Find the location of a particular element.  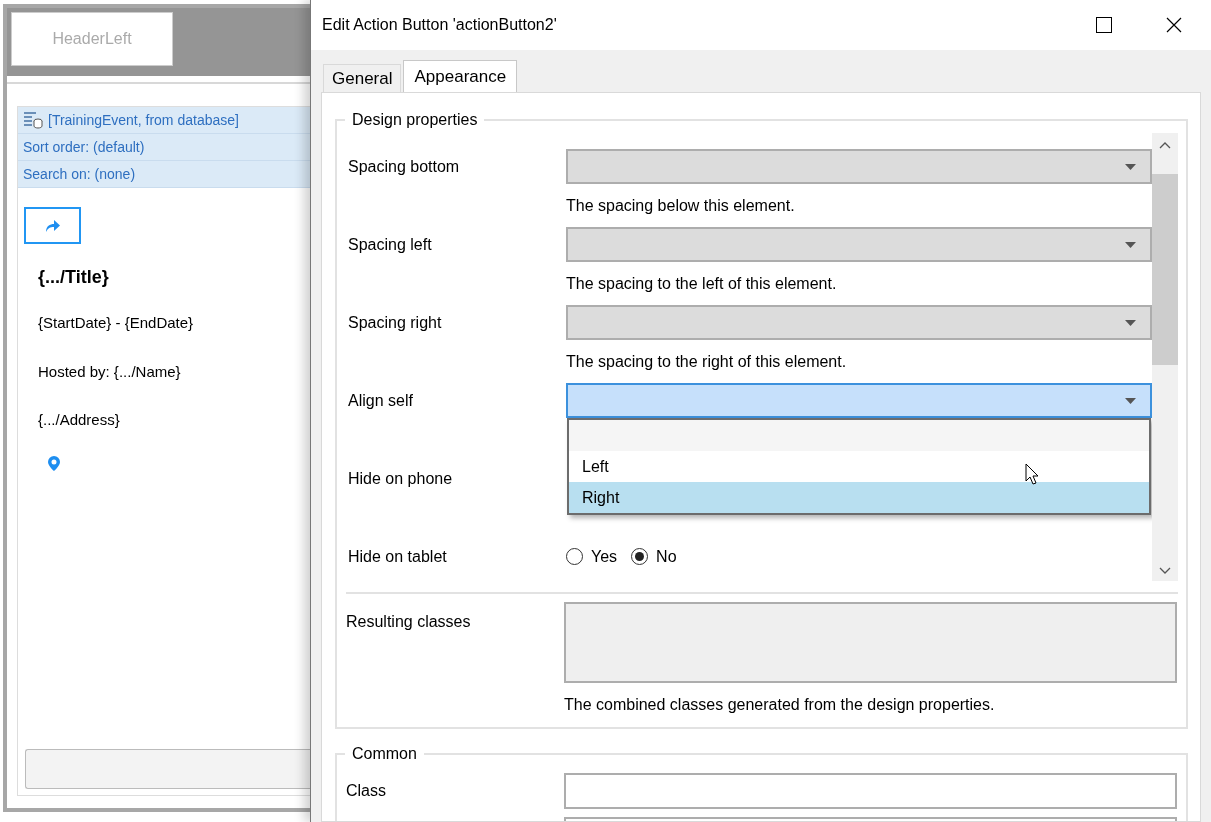

tab: Appearance is located at coordinates (460, 76).